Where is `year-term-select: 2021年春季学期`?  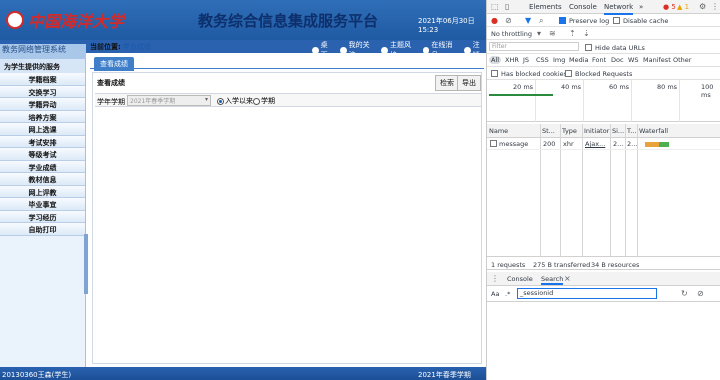 year-term-select: 2021年春季学期 is located at coordinates (169, 100).